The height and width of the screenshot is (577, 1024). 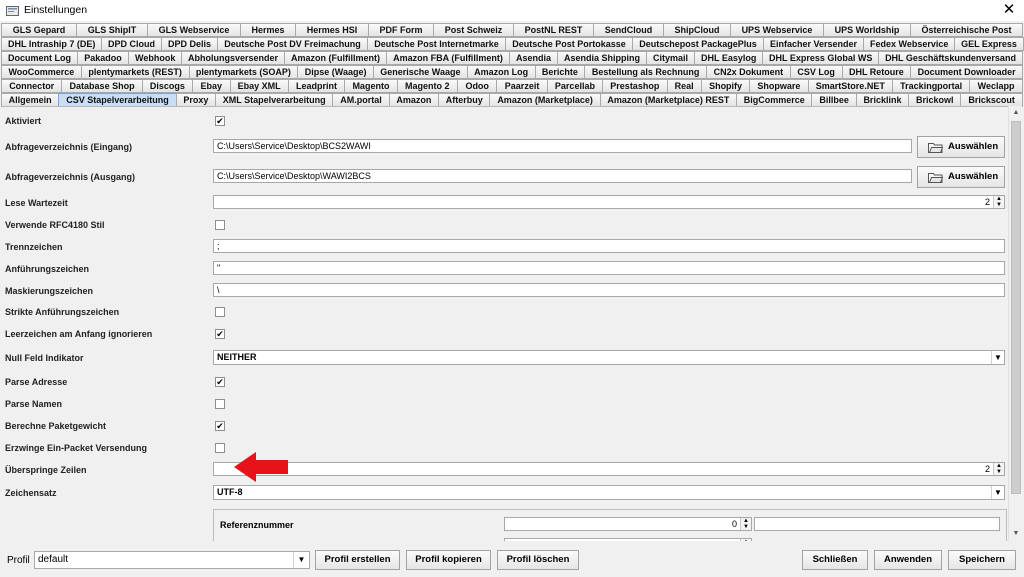 What do you see at coordinates (39, 30) in the screenshot?
I see `tab-gls-gepard: GLS Gepard` at bounding box center [39, 30].